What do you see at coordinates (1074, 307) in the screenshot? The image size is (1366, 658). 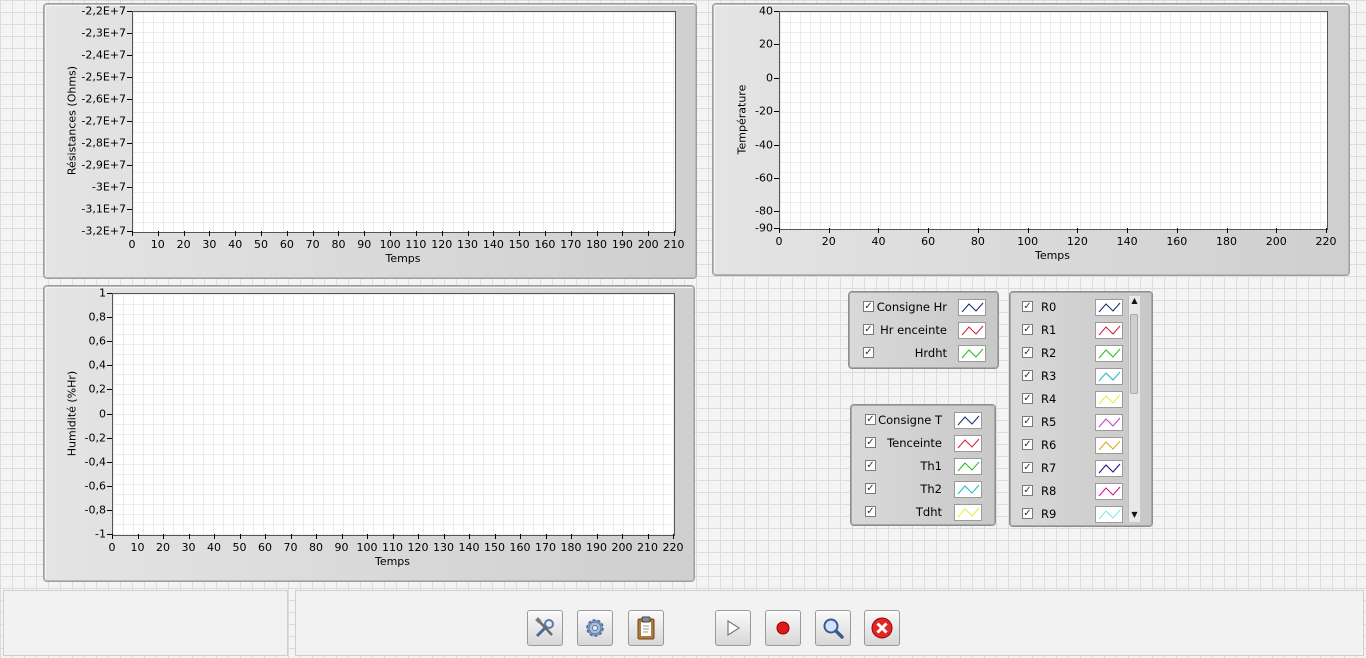 I see `legend-row-r0: ✓ R0` at bounding box center [1074, 307].